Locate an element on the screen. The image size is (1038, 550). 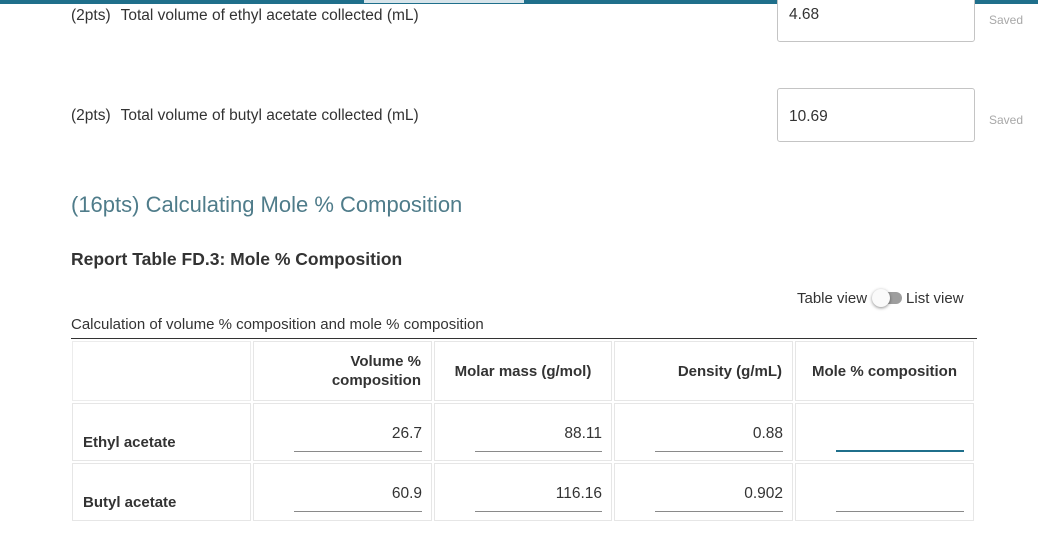
mole-pct-field-active is located at coordinates (900, 428).